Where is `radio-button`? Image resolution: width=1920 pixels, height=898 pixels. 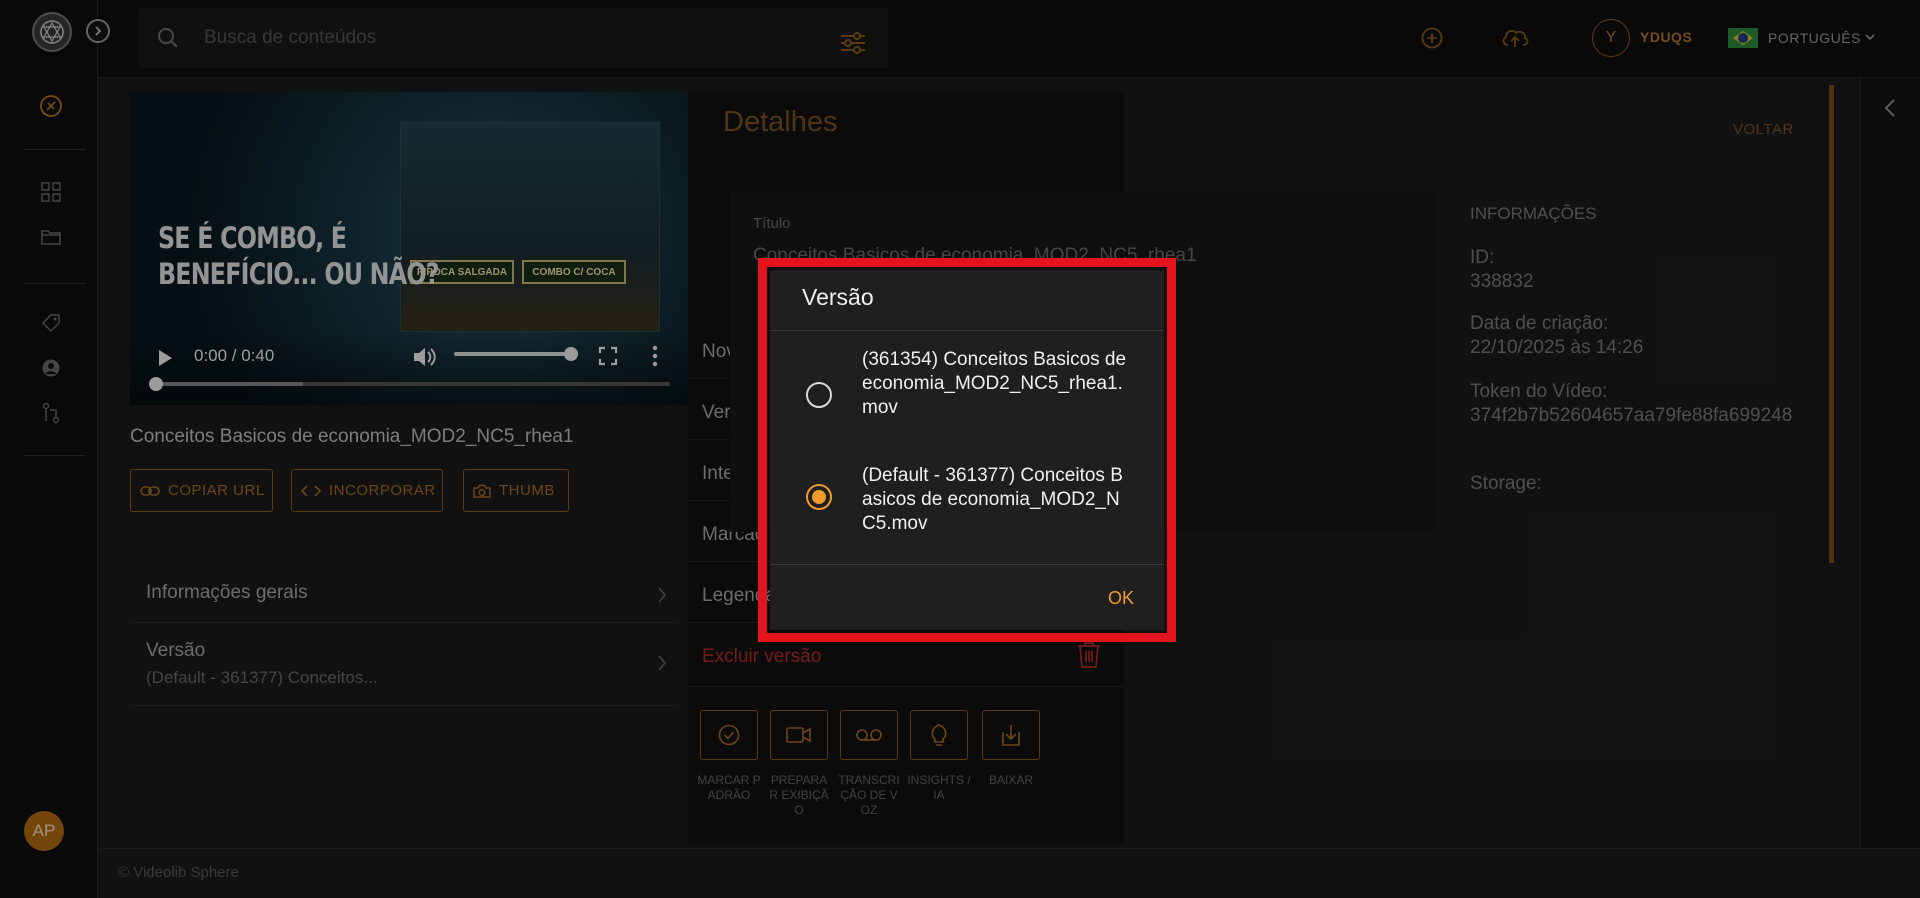 radio-button is located at coordinates (819, 395).